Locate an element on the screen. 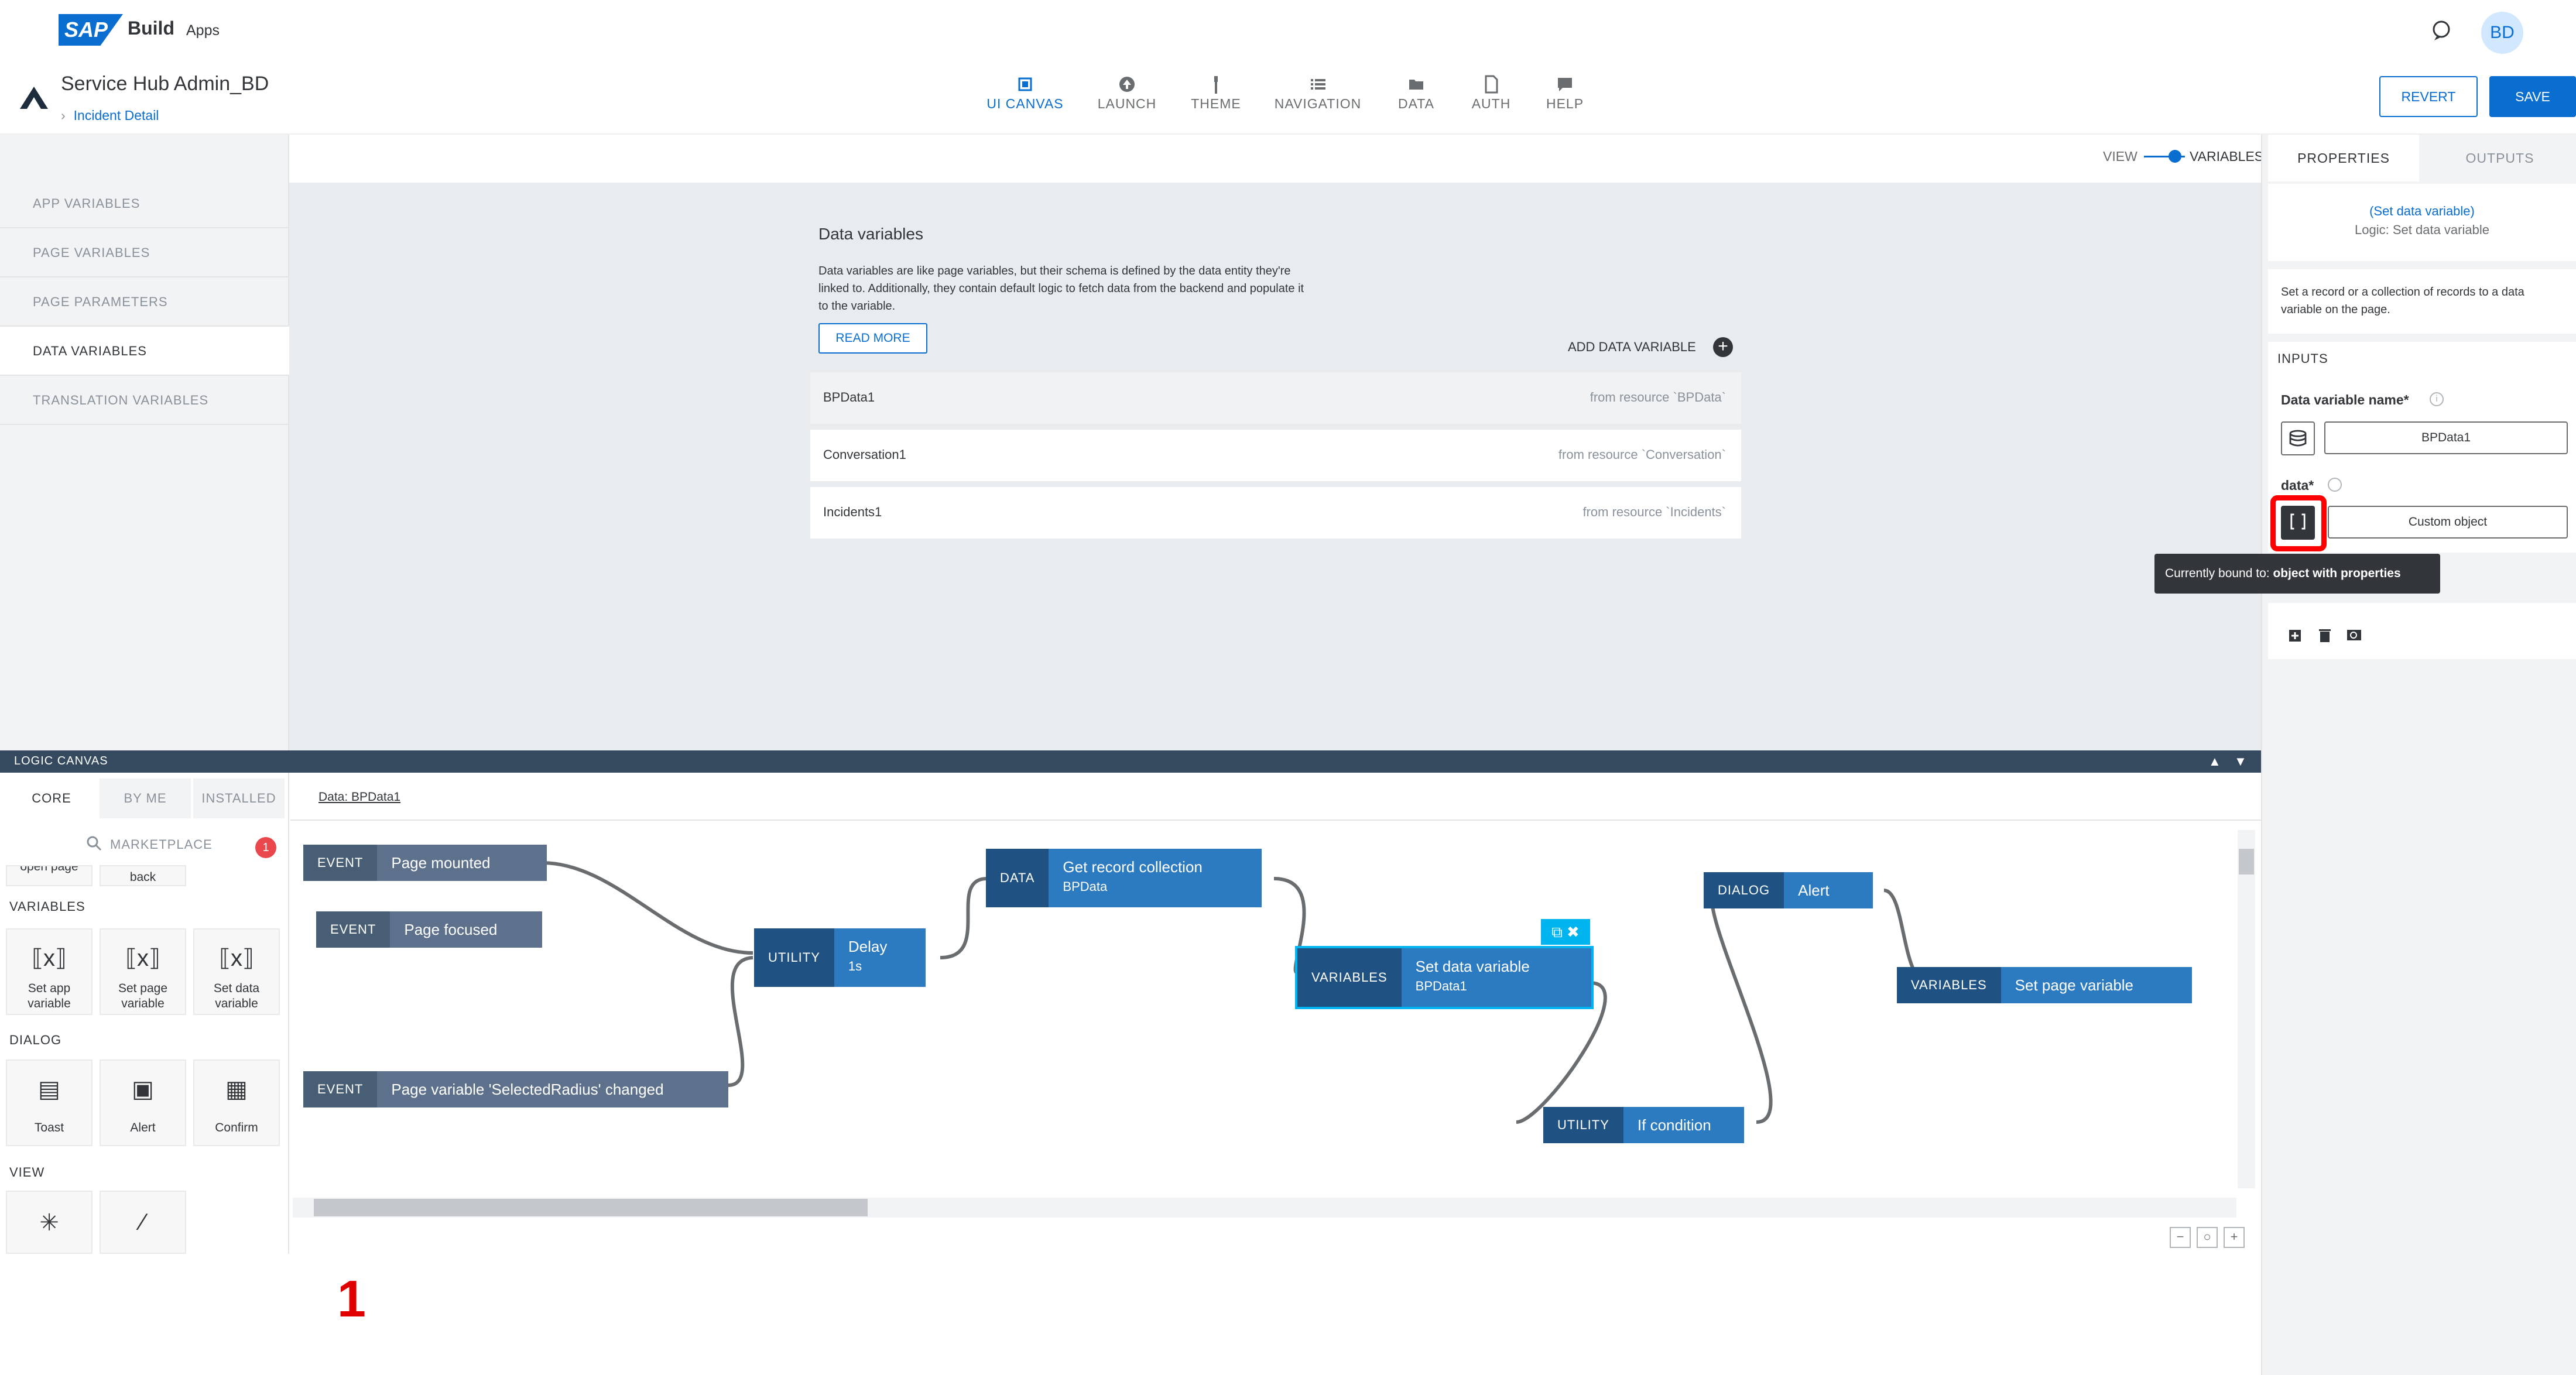  tab-launch: LAUNCH is located at coordinates (1127, 92).